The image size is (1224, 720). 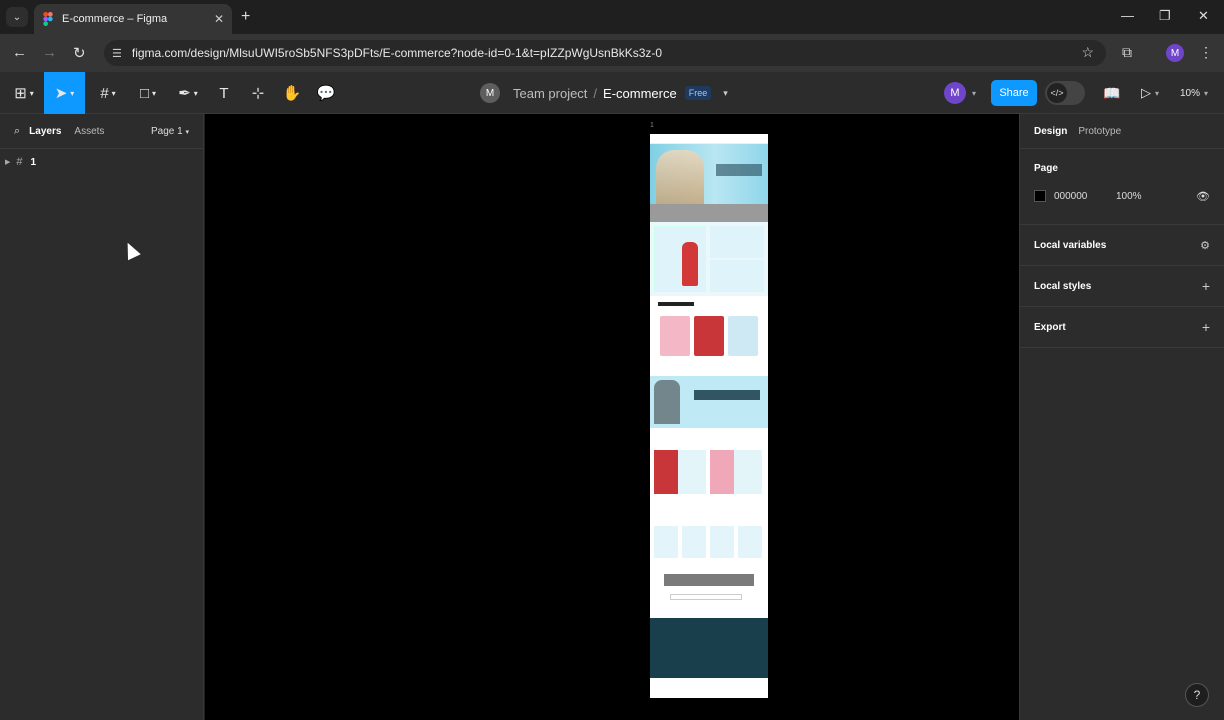 What do you see at coordinates (1205, 245) in the screenshot?
I see `variables-adjust-icon: ⚙` at bounding box center [1205, 245].